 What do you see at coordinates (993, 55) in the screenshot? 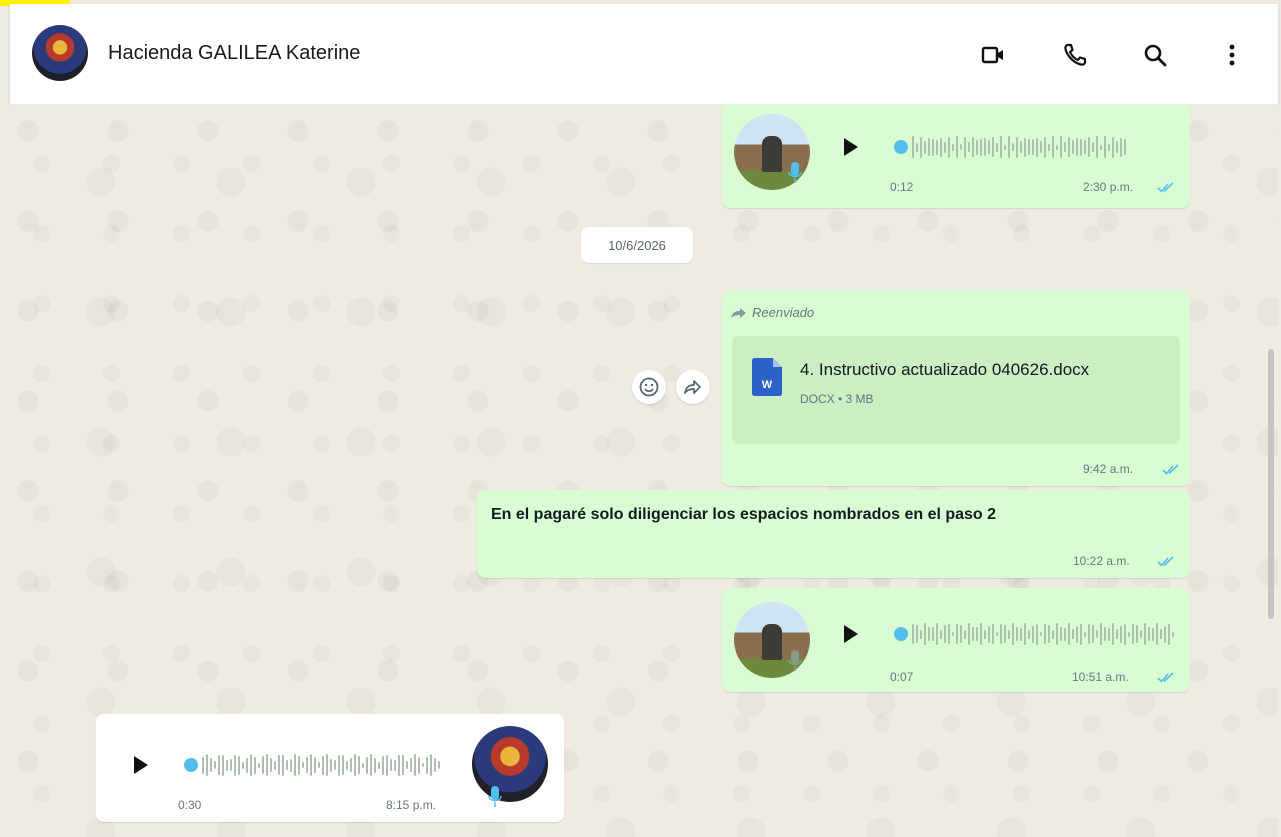
I see `video-call-icon` at bounding box center [993, 55].